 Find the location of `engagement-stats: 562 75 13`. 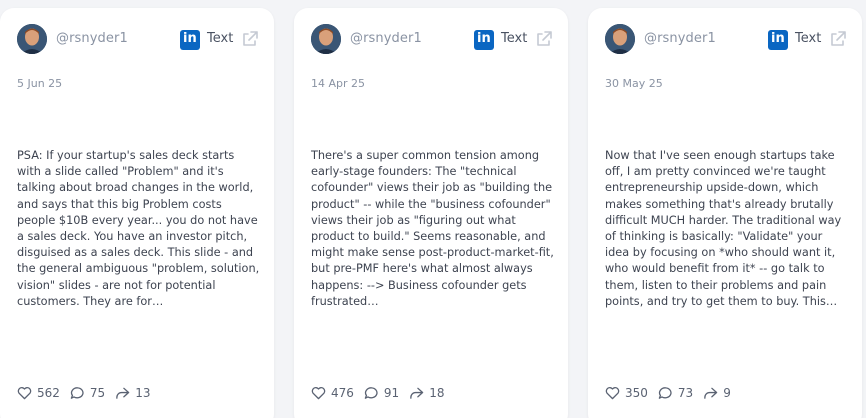

engagement-stats: 562 75 13 is located at coordinates (88, 393).